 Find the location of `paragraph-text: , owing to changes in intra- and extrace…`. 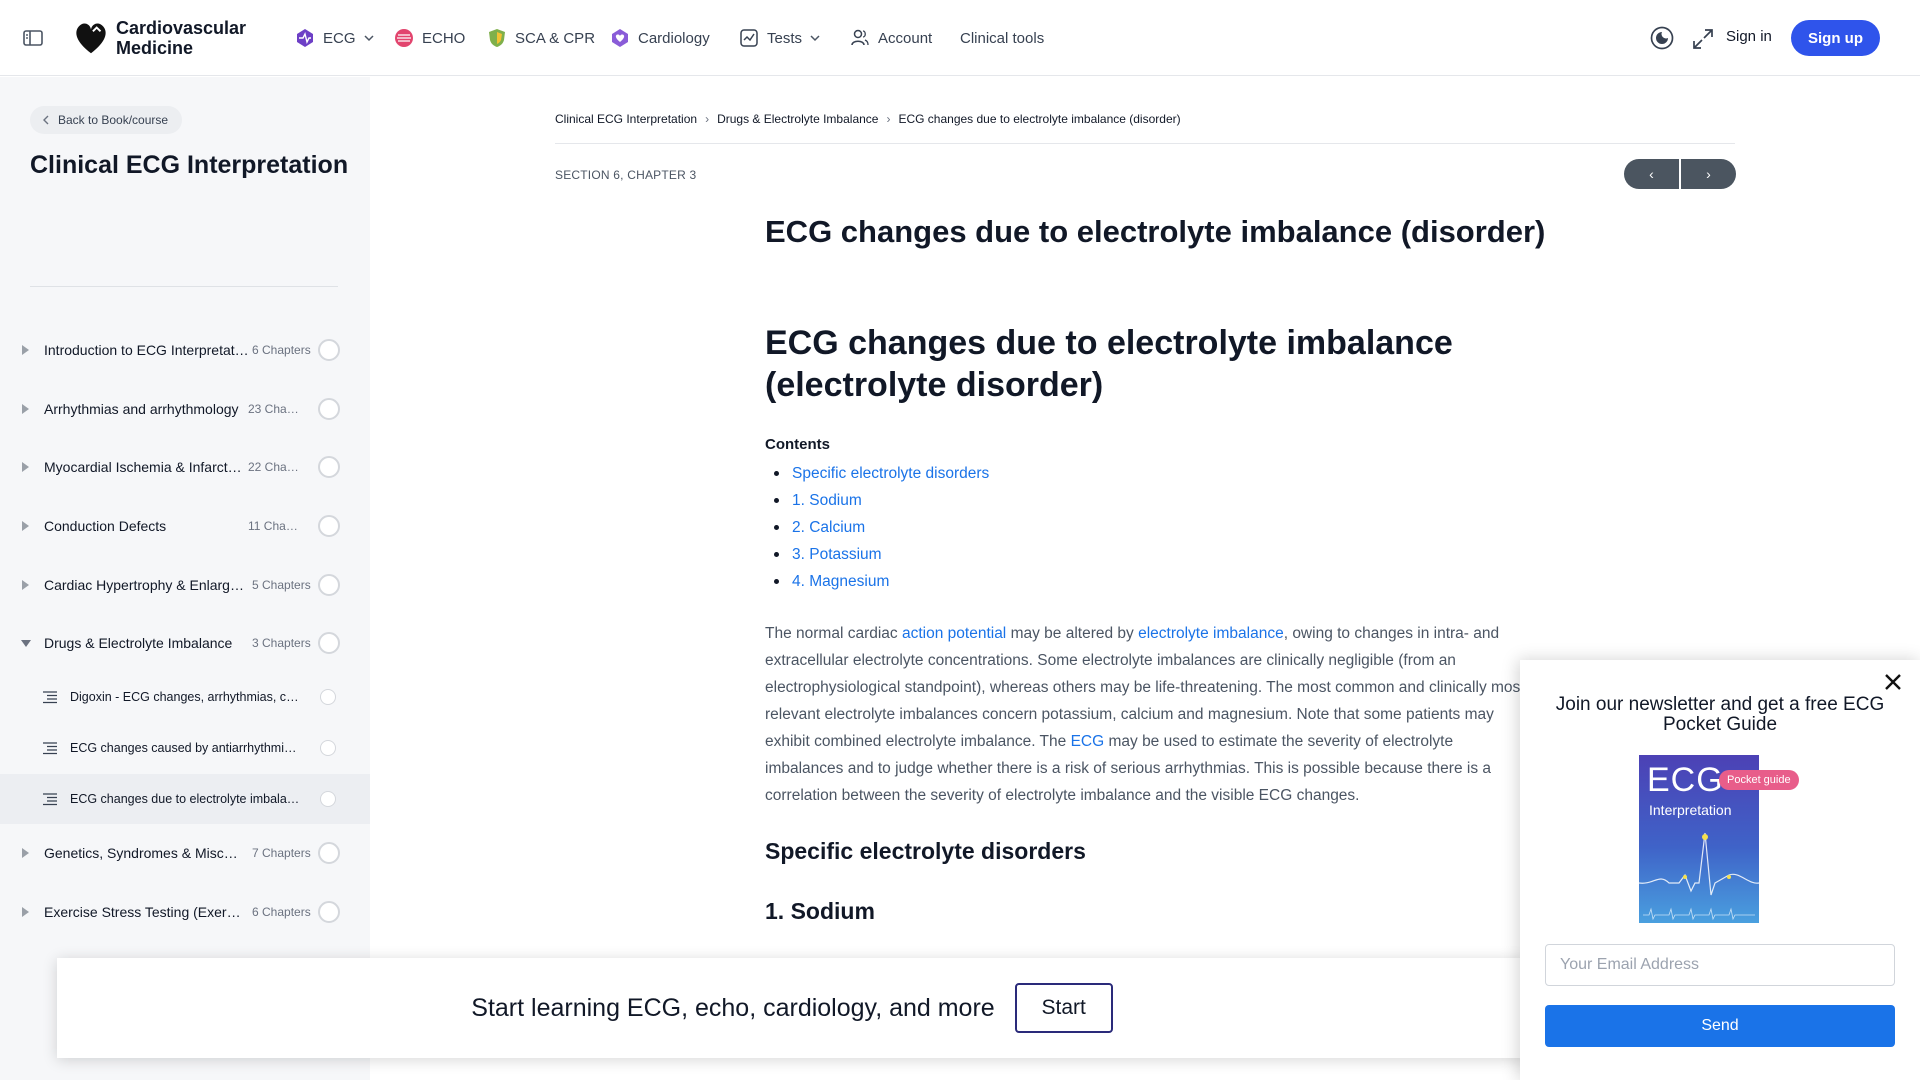

paragraph-text: , owing to changes in intra- and extrace… is located at coordinates (1145, 687).